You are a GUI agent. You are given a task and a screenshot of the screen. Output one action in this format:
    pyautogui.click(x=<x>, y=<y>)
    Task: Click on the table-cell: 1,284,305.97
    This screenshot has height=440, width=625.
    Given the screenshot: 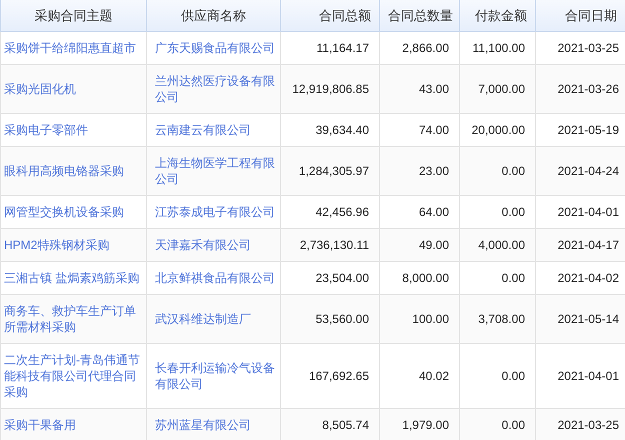 What is the action you would take?
    pyautogui.click(x=330, y=170)
    